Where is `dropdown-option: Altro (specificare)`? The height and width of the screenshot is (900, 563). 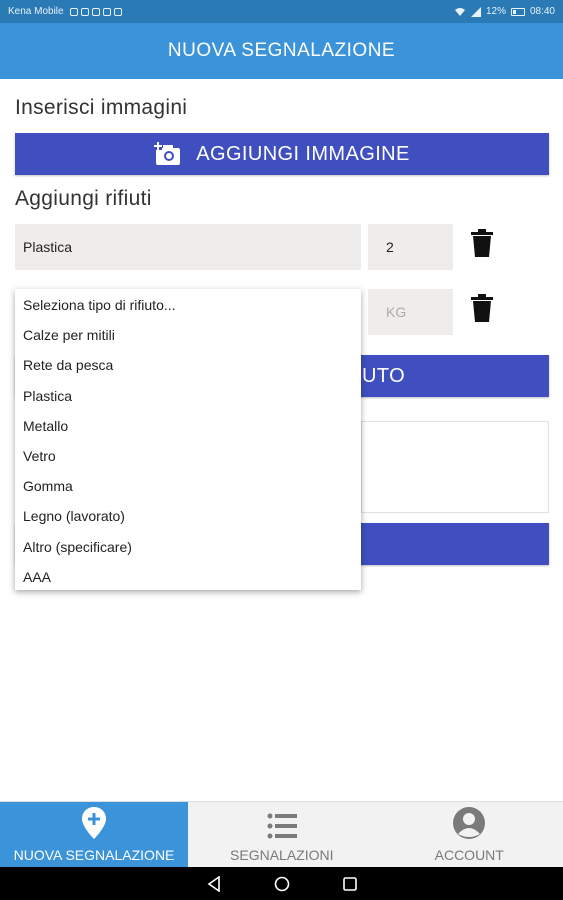
dropdown-option: Altro (specificare) is located at coordinates (188, 547).